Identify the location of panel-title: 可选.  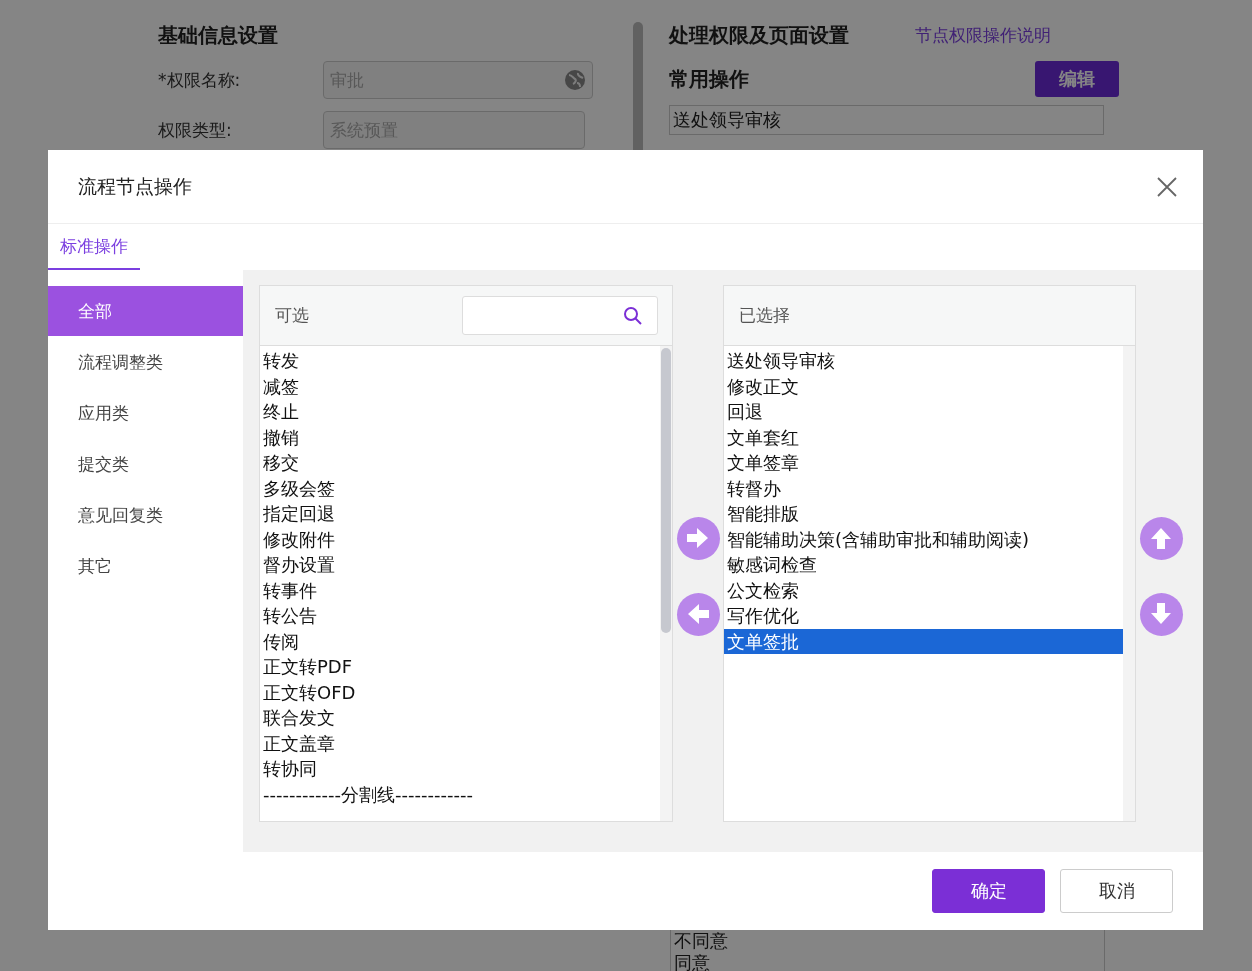
(292, 315).